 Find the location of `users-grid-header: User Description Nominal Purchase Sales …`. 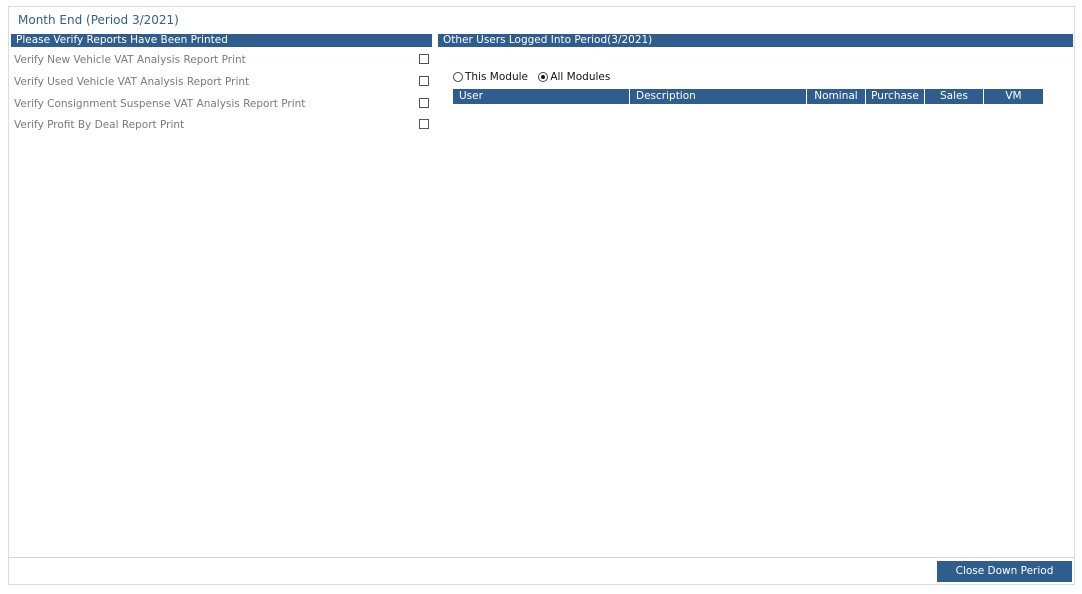

users-grid-header: User Description Nominal Purchase Sales … is located at coordinates (748, 96).